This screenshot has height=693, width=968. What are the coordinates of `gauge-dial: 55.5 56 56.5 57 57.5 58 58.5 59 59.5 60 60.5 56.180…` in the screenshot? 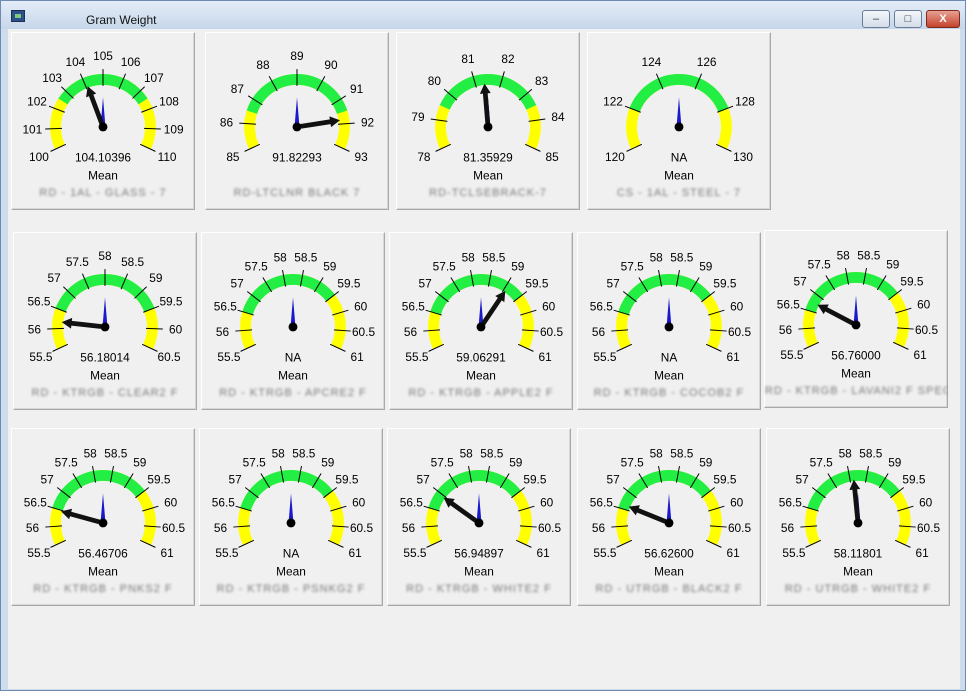 It's located at (105, 315).